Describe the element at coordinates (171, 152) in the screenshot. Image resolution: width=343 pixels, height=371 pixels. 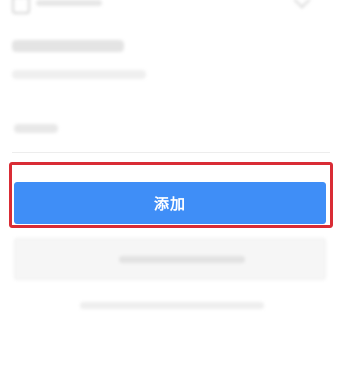
I see `input-field` at that location.